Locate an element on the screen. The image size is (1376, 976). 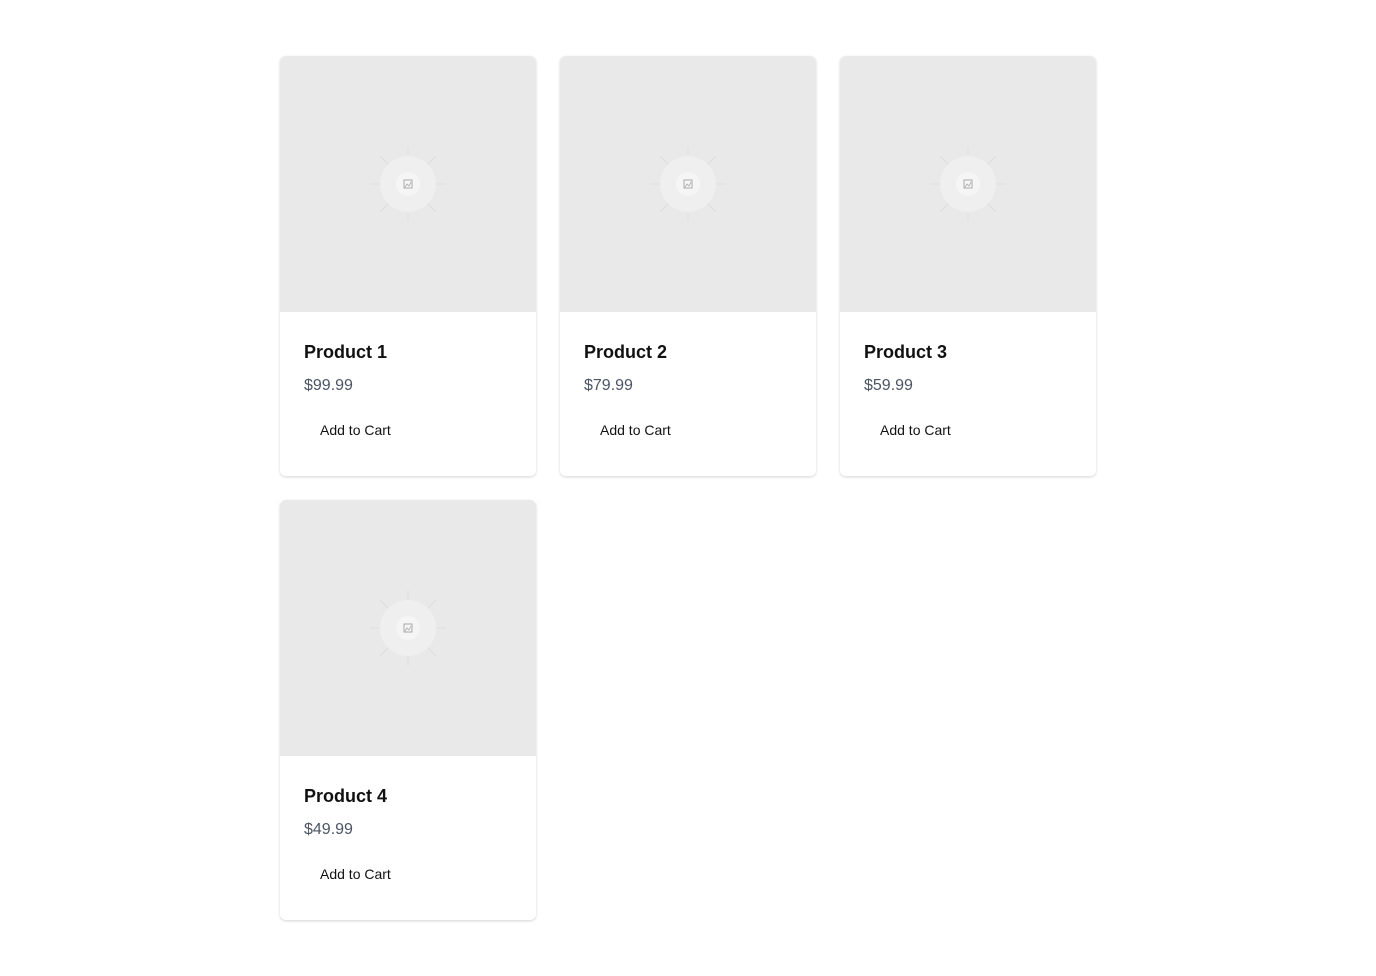
product-title: Product 2 is located at coordinates (626, 352).